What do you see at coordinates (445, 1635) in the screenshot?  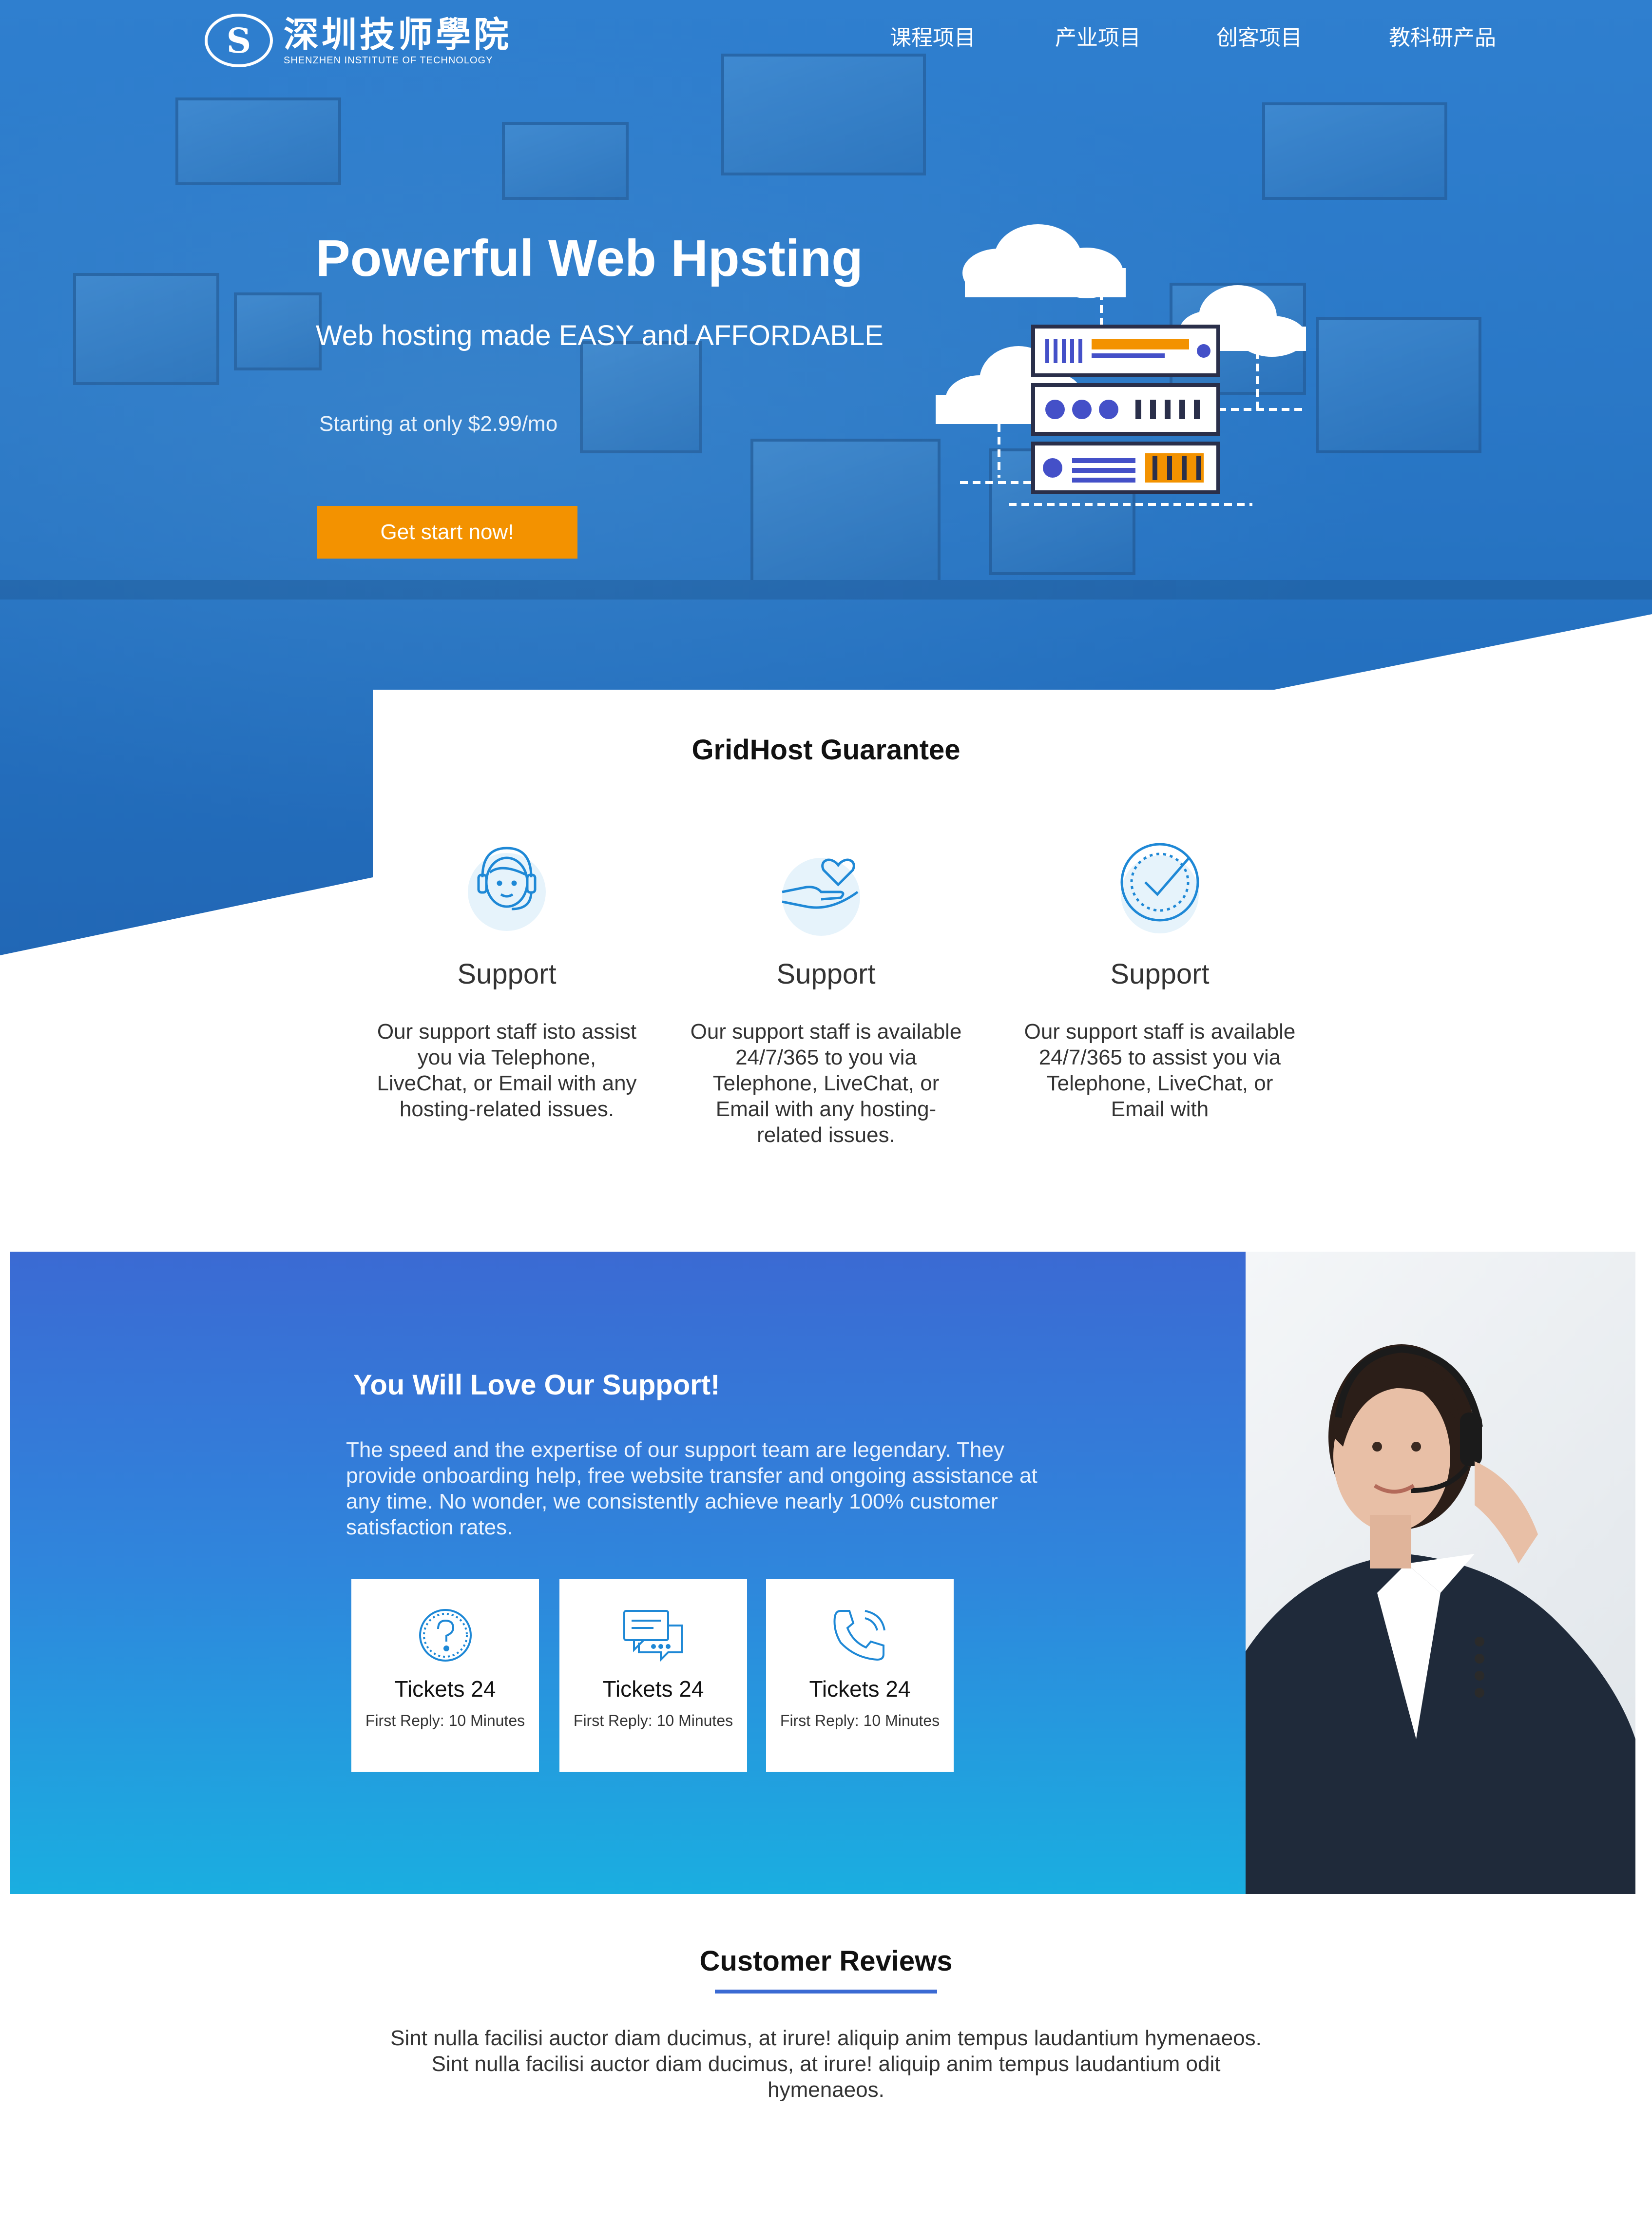 I see `question-icon` at bounding box center [445, 1635].